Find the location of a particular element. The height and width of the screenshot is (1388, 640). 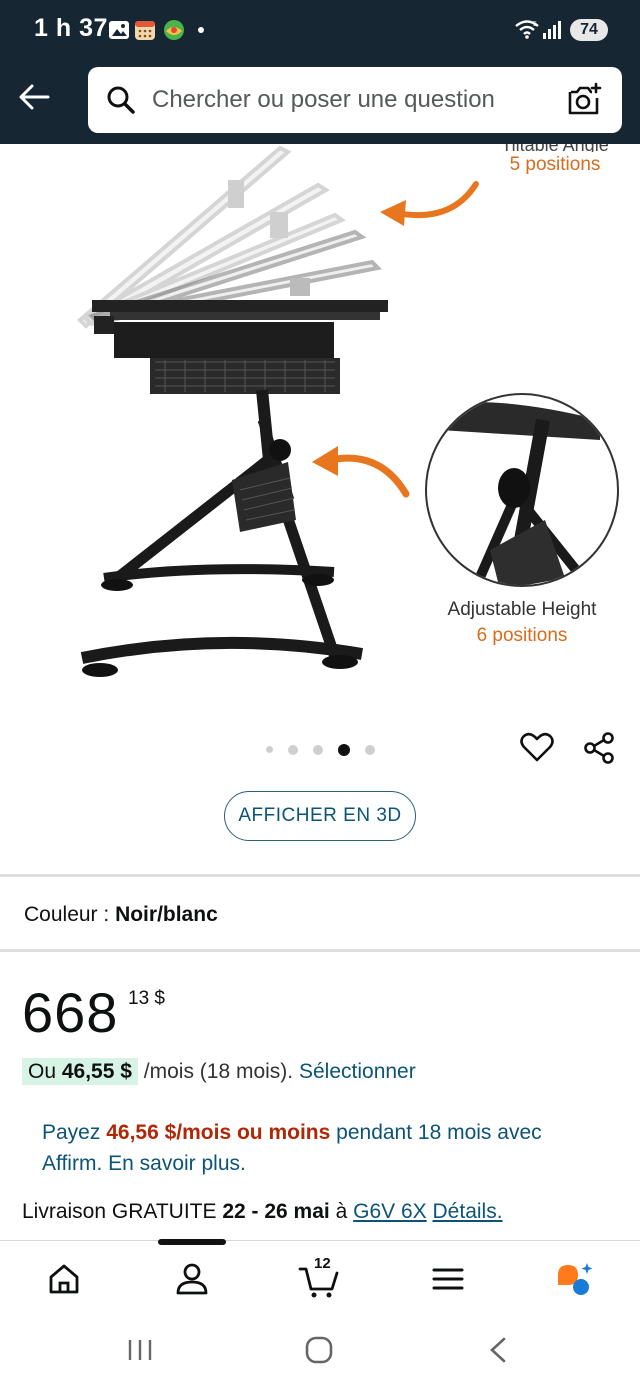

tilt-caption-title: Tiltable Angle is located at coordinates (555, 148).